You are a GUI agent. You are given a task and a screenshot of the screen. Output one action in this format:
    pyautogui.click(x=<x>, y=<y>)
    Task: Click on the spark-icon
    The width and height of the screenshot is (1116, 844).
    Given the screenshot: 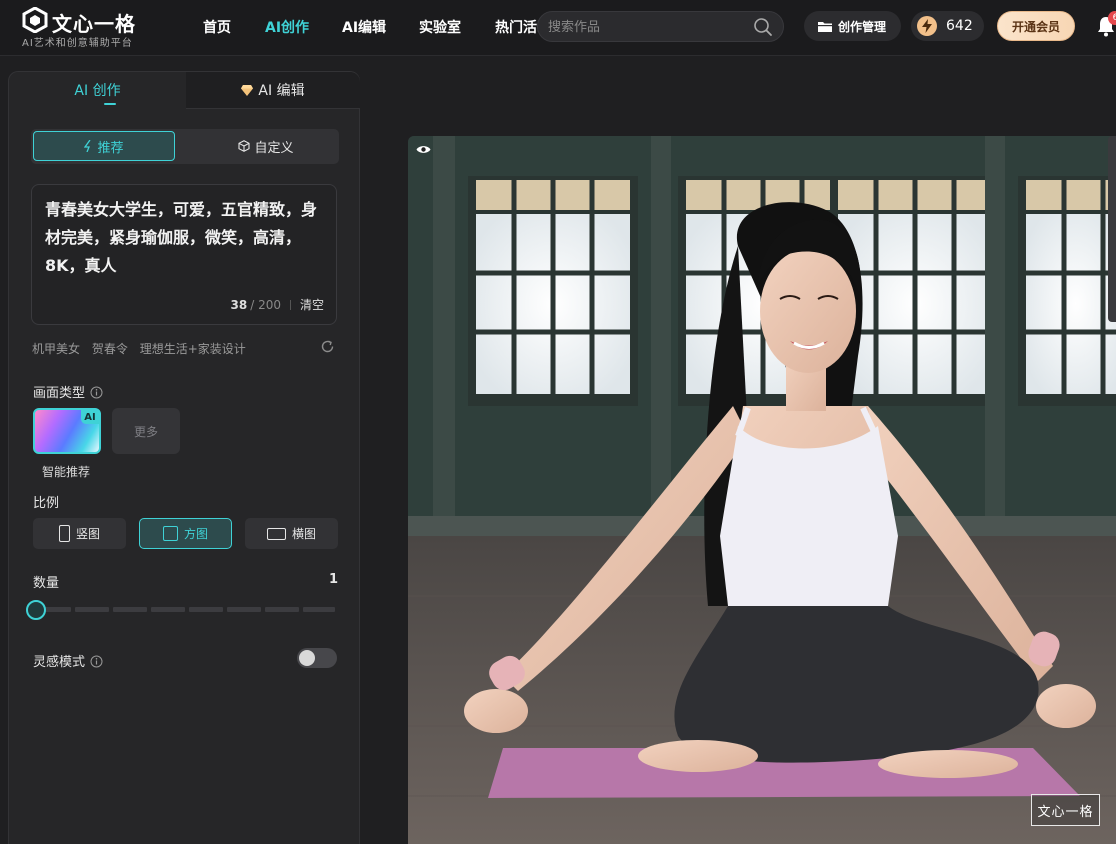 What is the action you would take?
    pyautogui.click(x=88, y=146)
    